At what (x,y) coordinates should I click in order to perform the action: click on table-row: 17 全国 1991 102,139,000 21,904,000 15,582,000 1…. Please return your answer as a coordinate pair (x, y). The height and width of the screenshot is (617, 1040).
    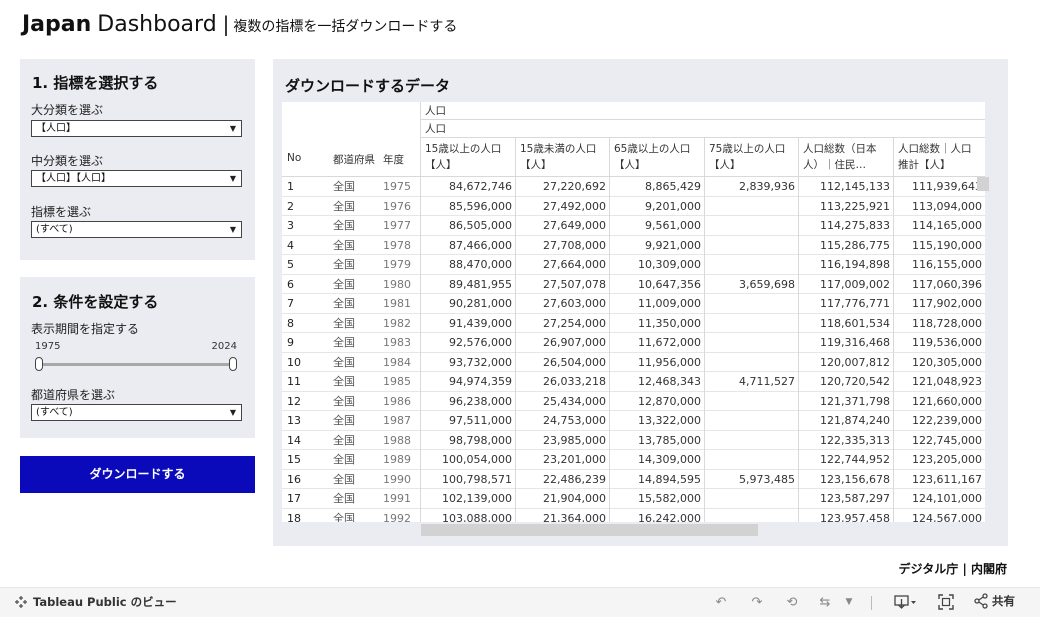
    Looking at the image, I should click on (633, 499).